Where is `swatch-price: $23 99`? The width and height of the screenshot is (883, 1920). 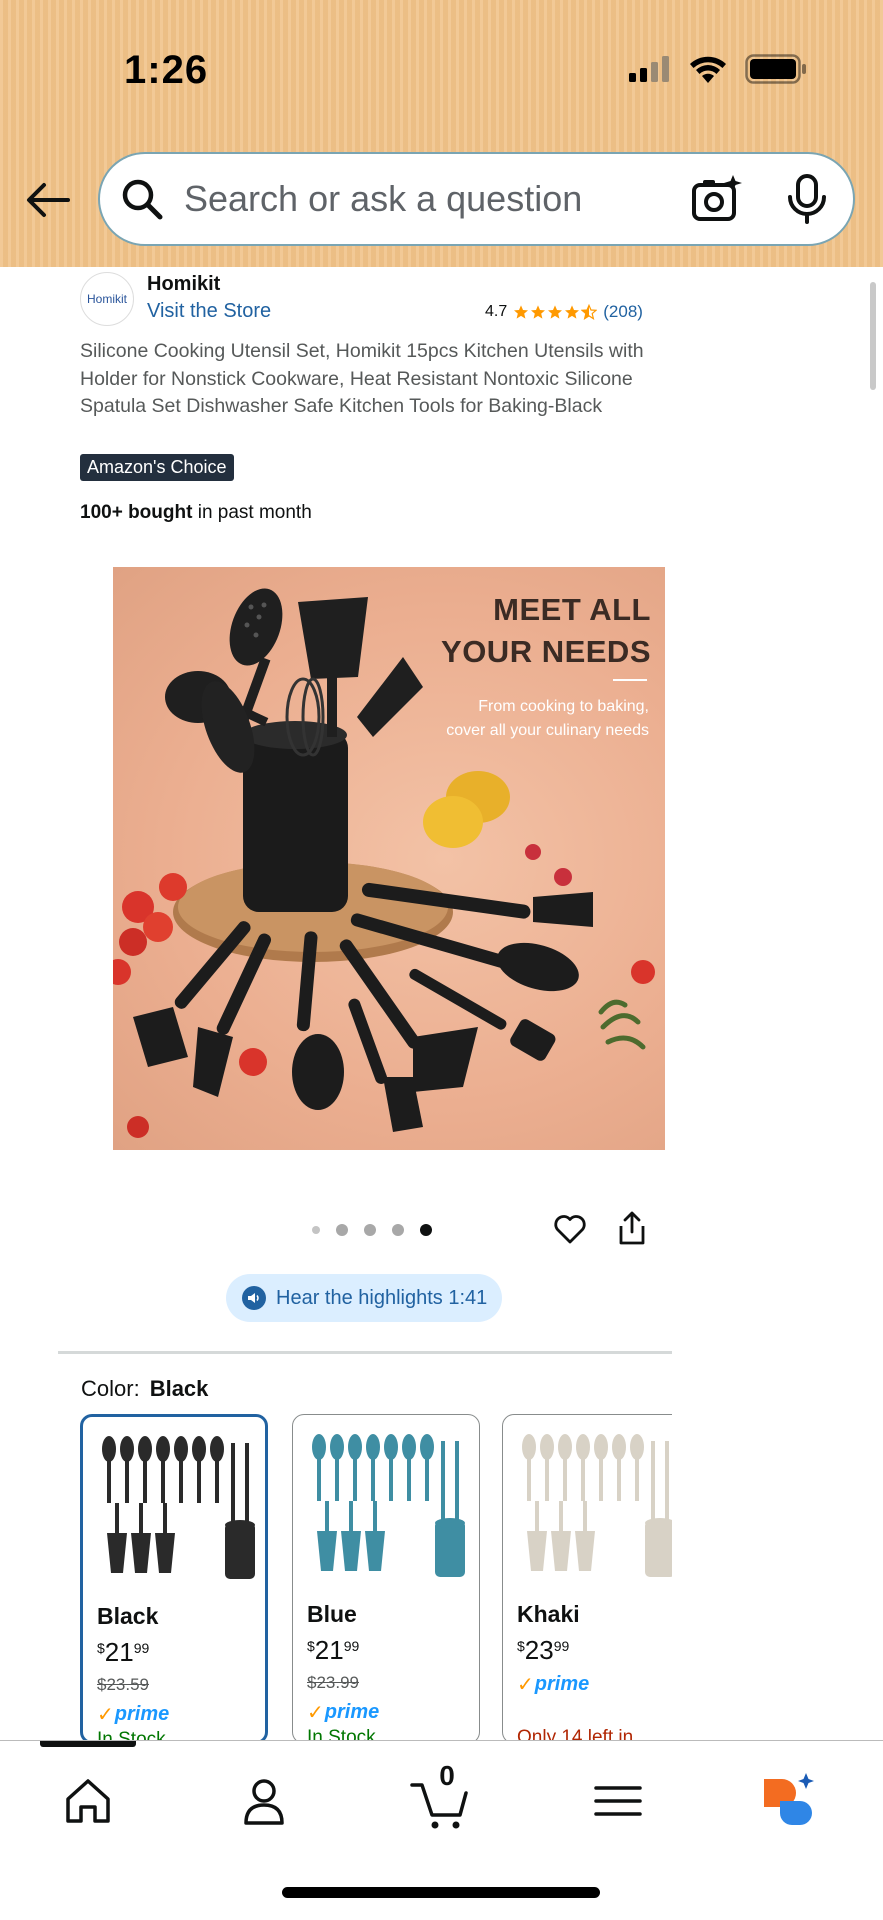 swatch-price: $23 99 is located at coordinates (543, 1650).